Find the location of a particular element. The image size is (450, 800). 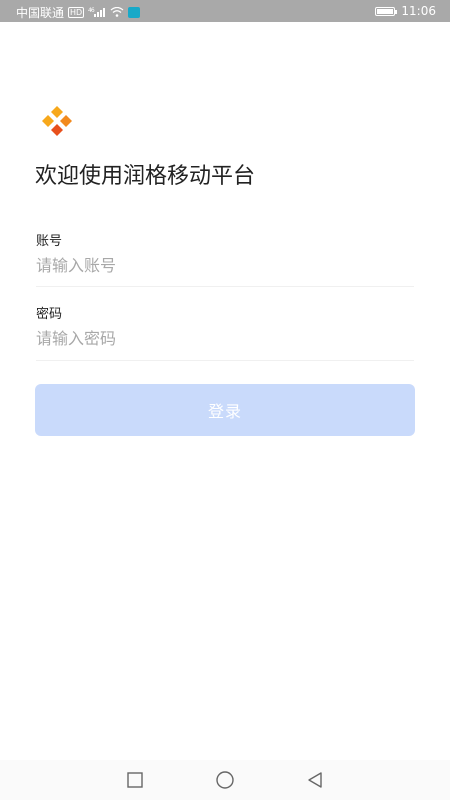

account-input is located at coordinates (225, 265).